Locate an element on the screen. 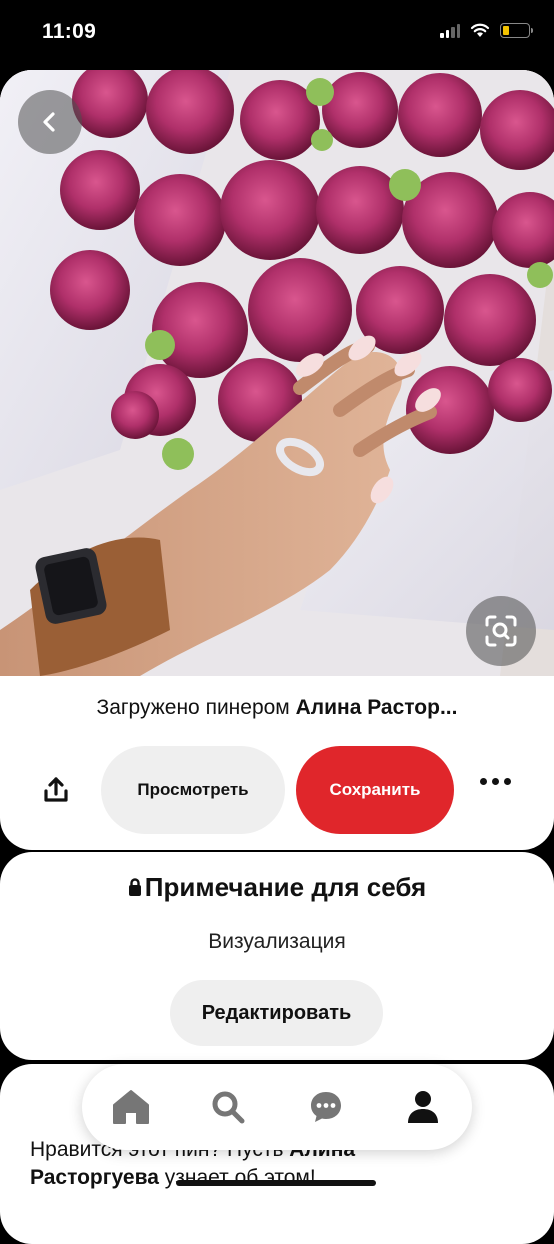 This screenshot has width=554, height=1244. tab-home is located at coordinates (131, 1107).